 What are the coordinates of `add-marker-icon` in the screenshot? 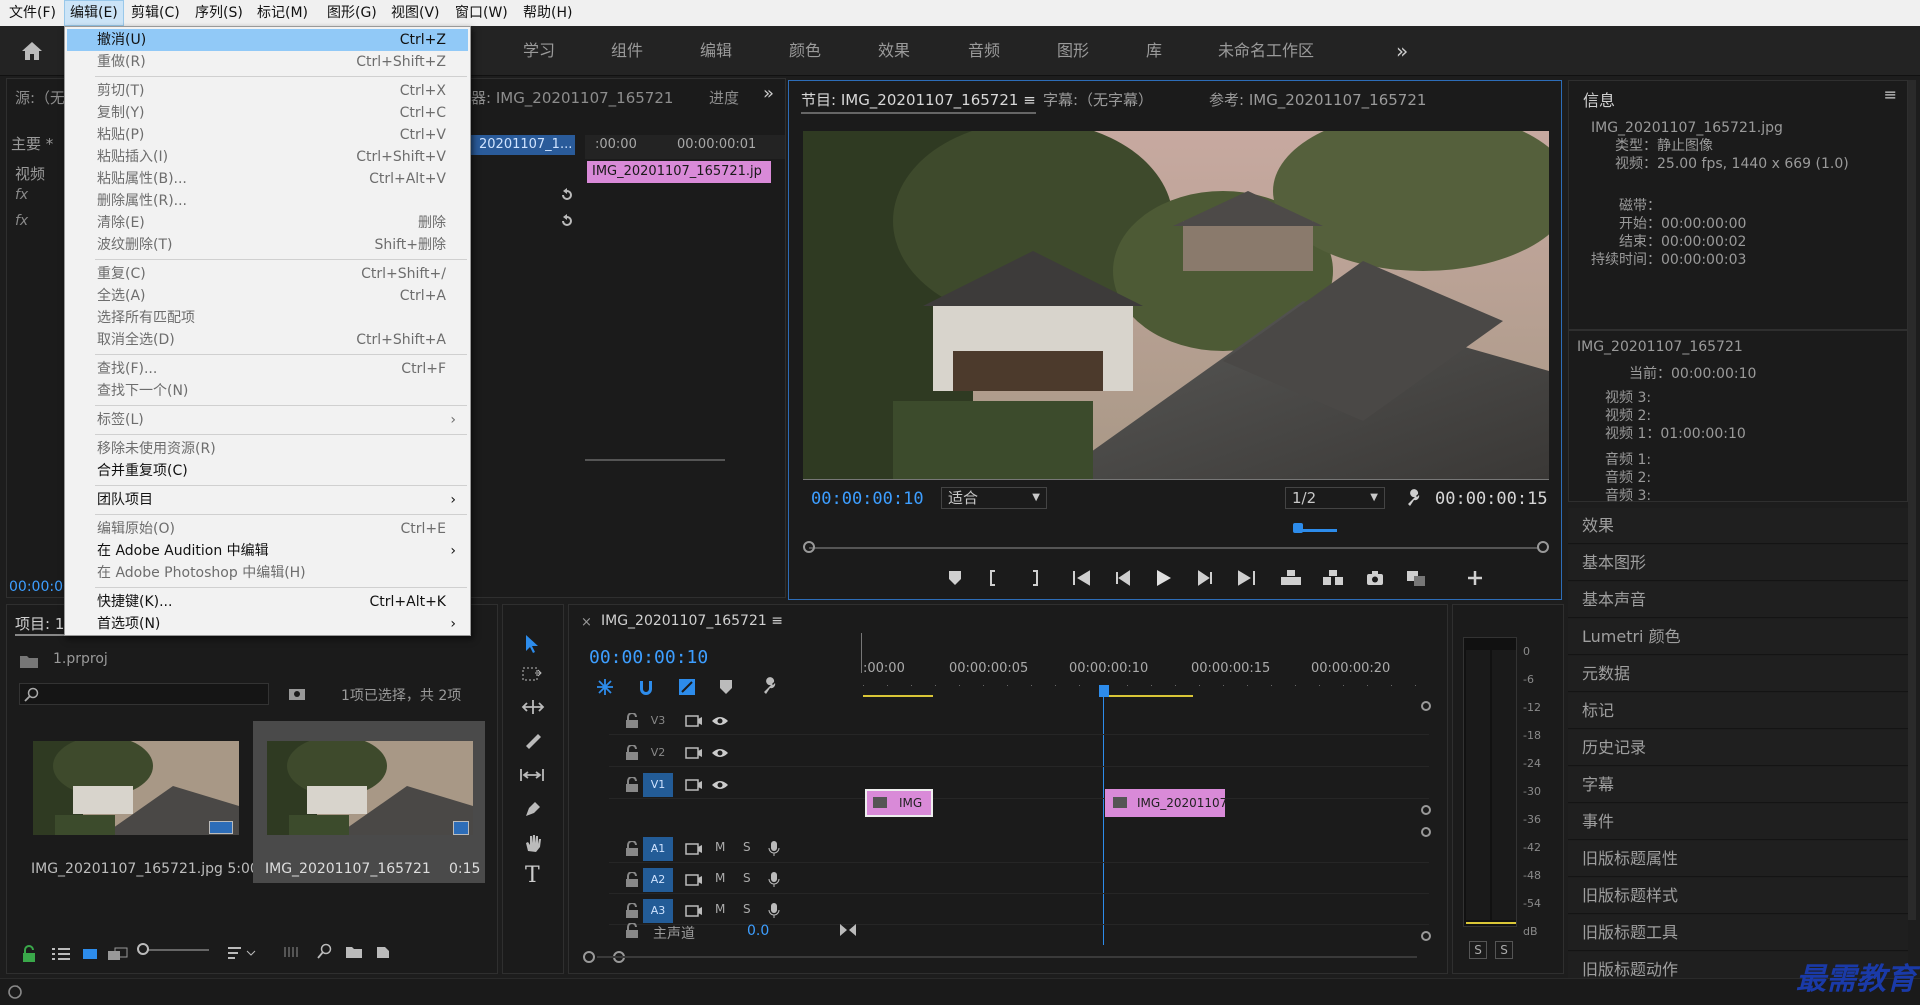 It's located at (726, 687).